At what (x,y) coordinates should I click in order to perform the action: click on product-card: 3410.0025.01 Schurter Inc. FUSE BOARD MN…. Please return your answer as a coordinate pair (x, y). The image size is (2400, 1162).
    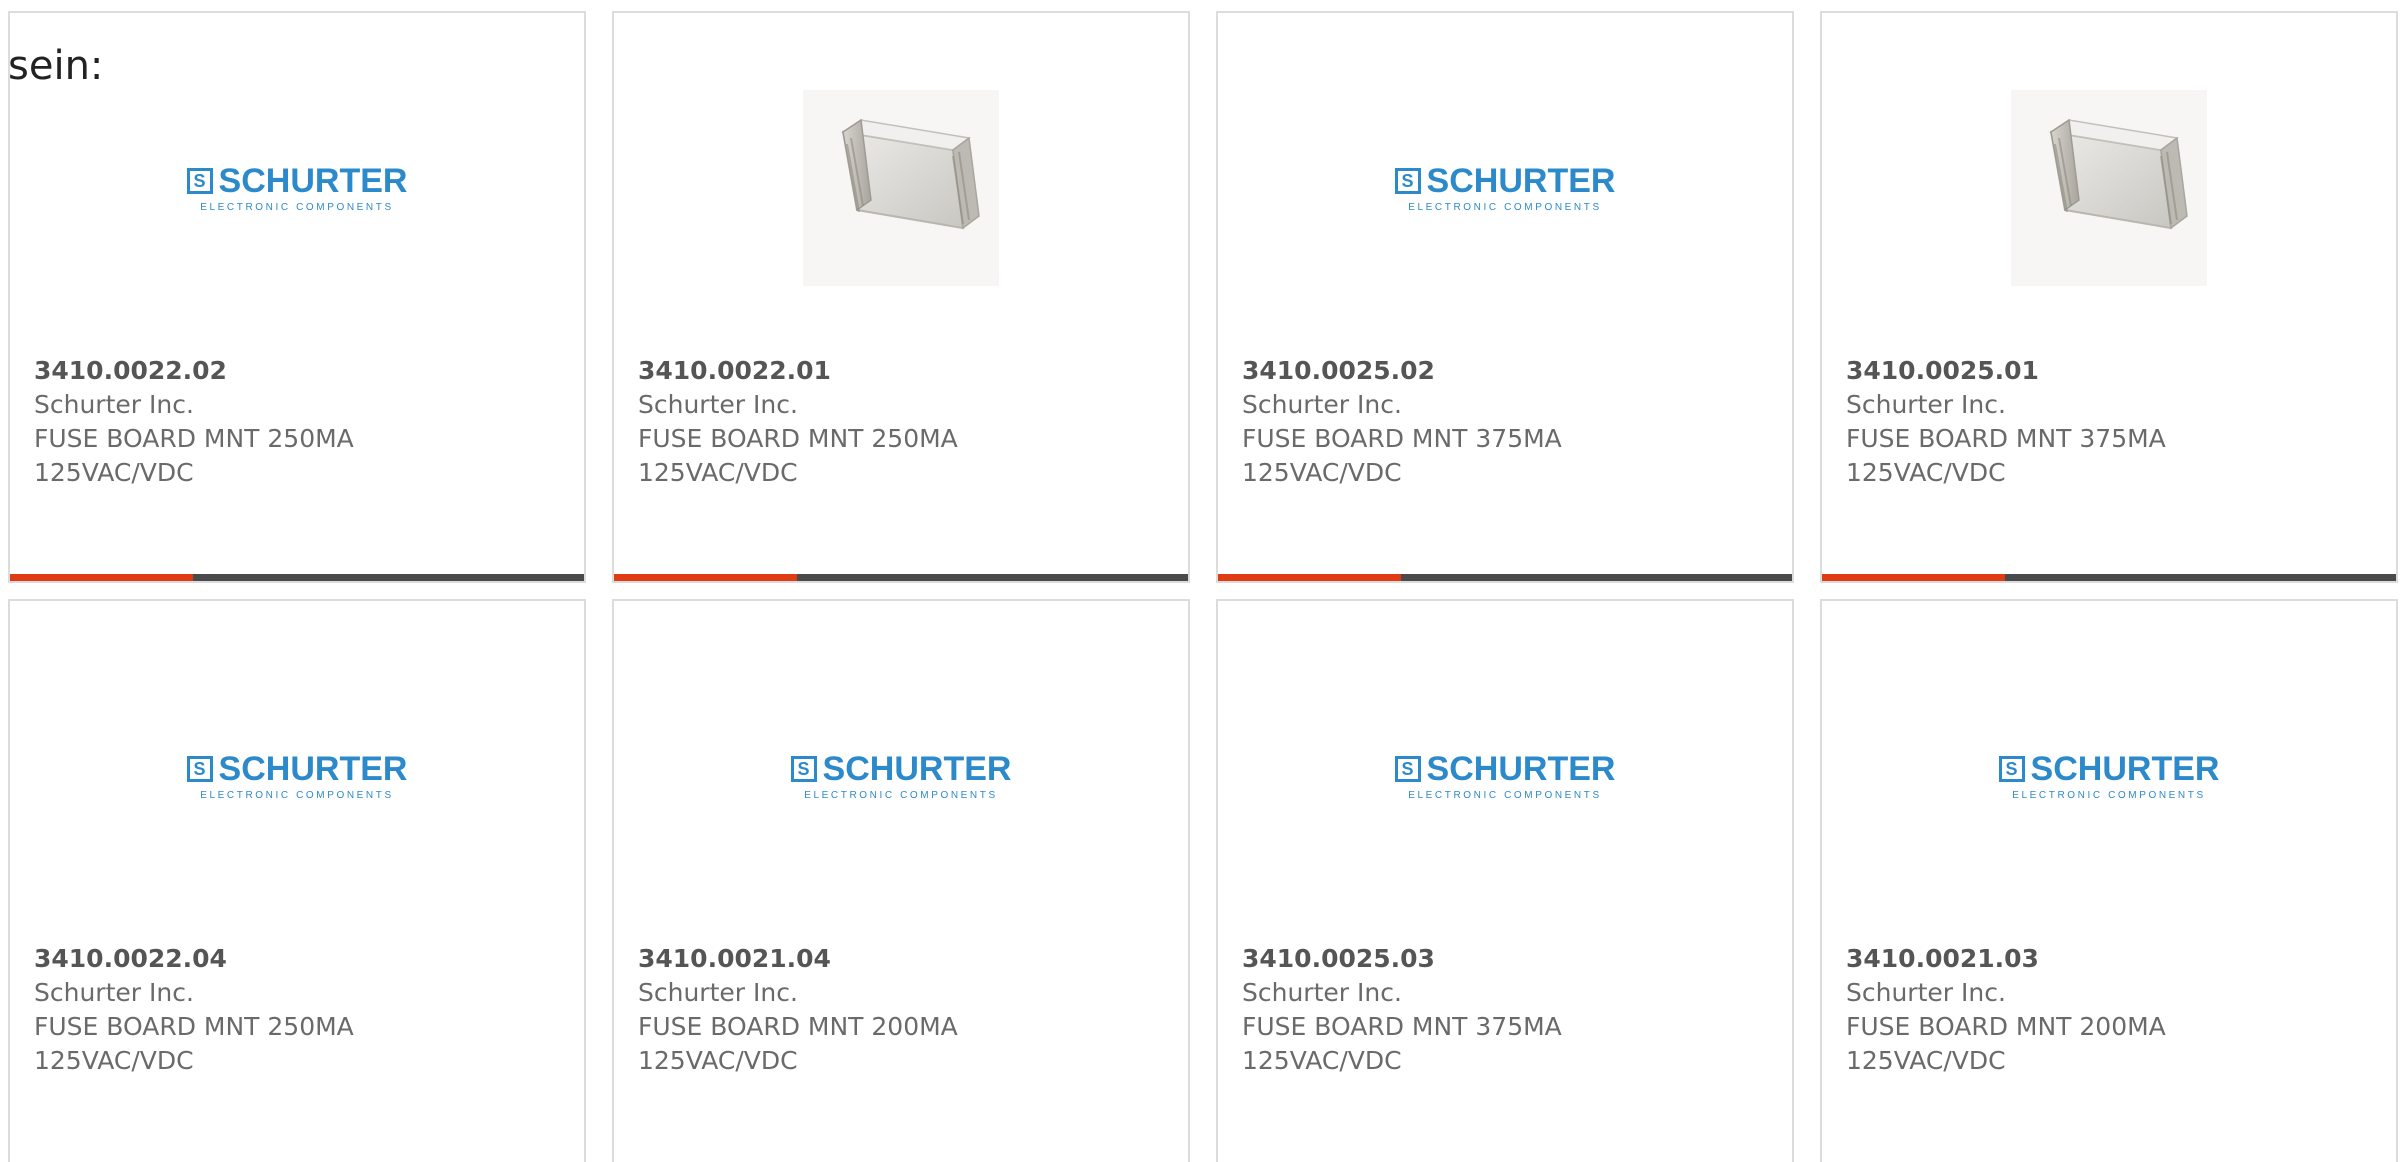
    Looking at the image, I should click on (2109, 297).